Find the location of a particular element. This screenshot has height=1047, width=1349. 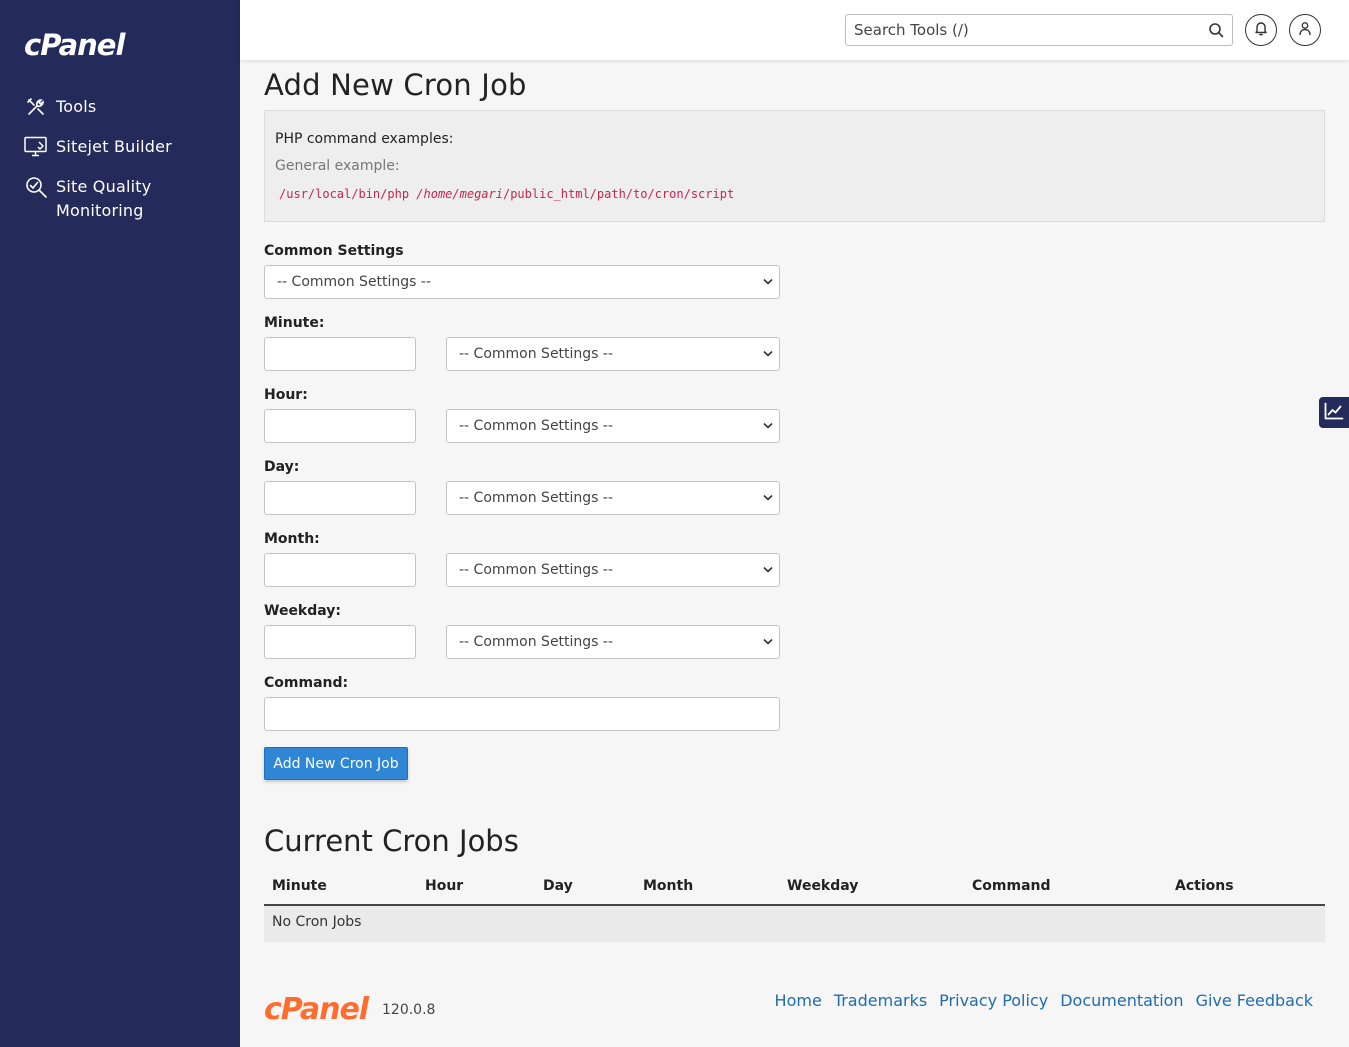

footer-link-home: Home is located at coordinates (798, 1000).